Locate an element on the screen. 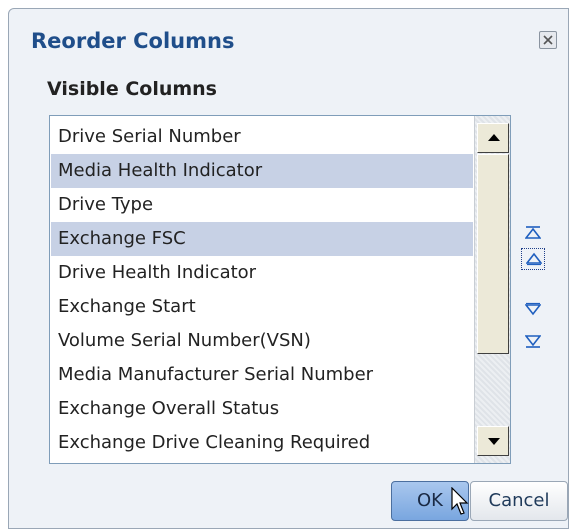 The width and height of the screenshot is (569, 529). move-down-button is located at coordinates (533, 310).